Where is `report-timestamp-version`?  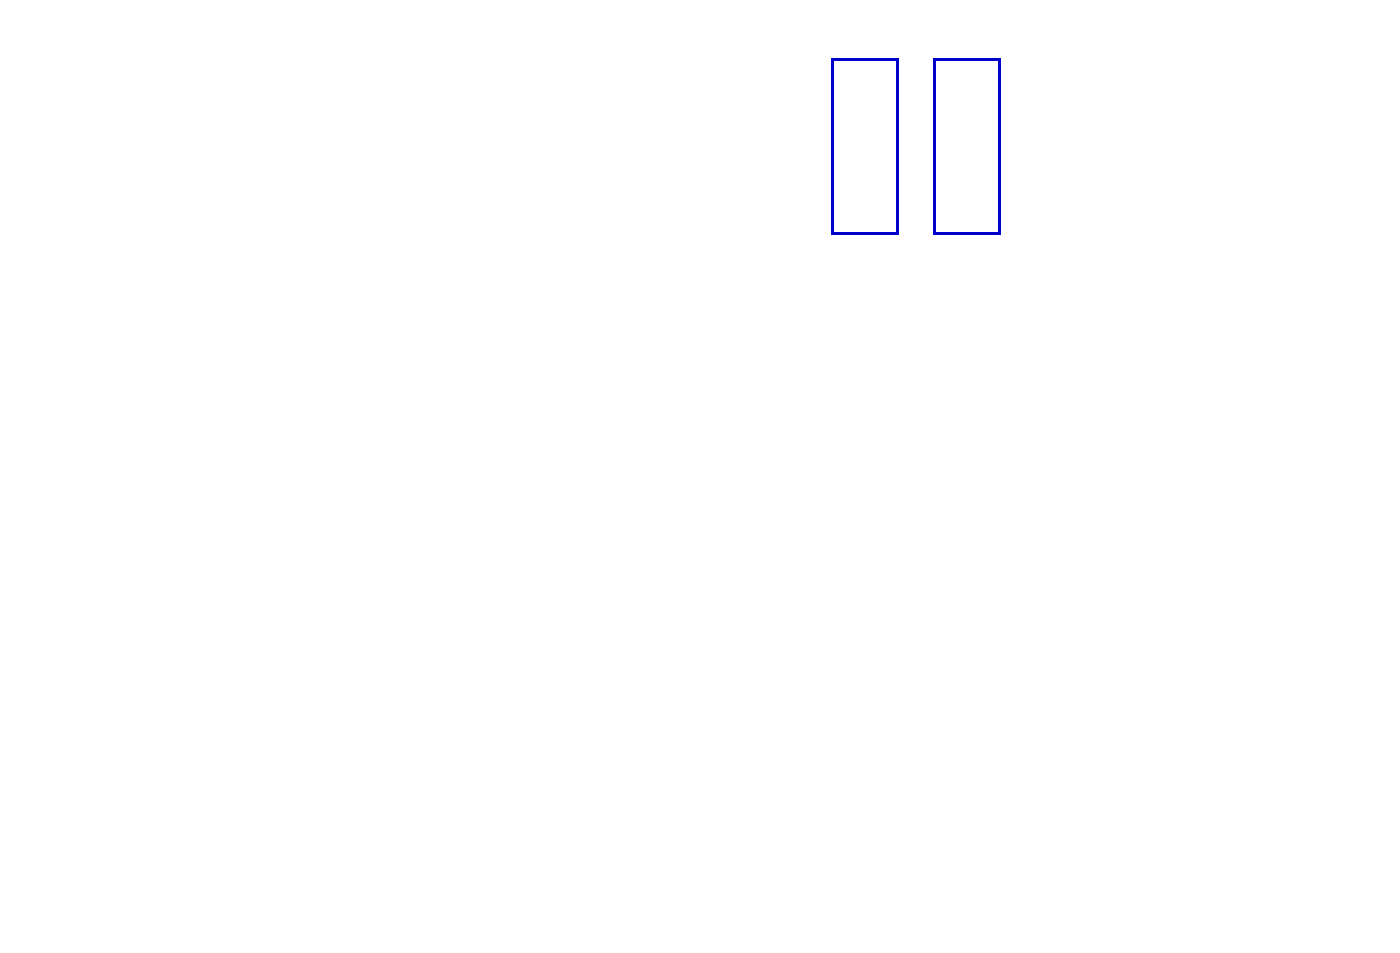 report-timestamp-version is located at coordinates (1078, 26).